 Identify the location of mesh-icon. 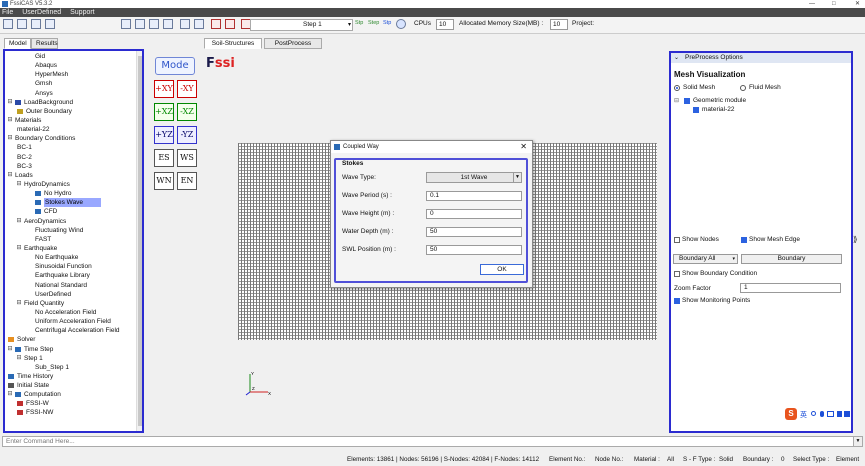
(168, 24).